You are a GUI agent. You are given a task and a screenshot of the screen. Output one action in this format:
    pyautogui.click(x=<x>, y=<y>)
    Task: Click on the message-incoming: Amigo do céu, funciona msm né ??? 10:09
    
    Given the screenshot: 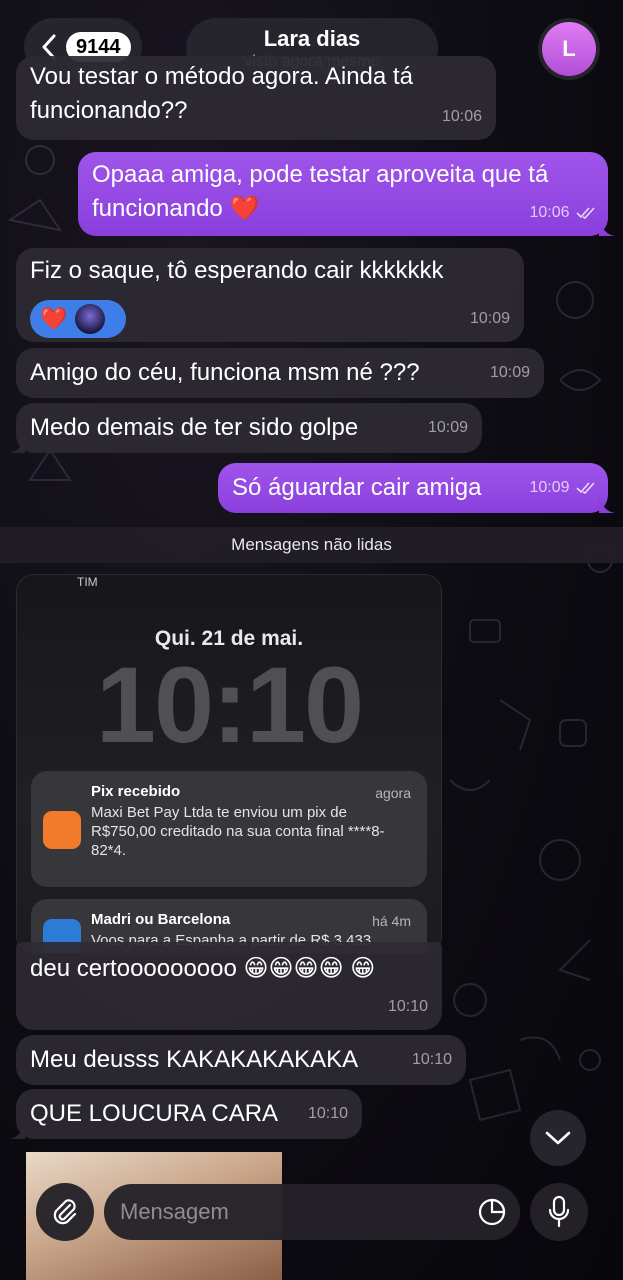 What is the action you would take?
    pyautogui.click(x=280, y=373)
    